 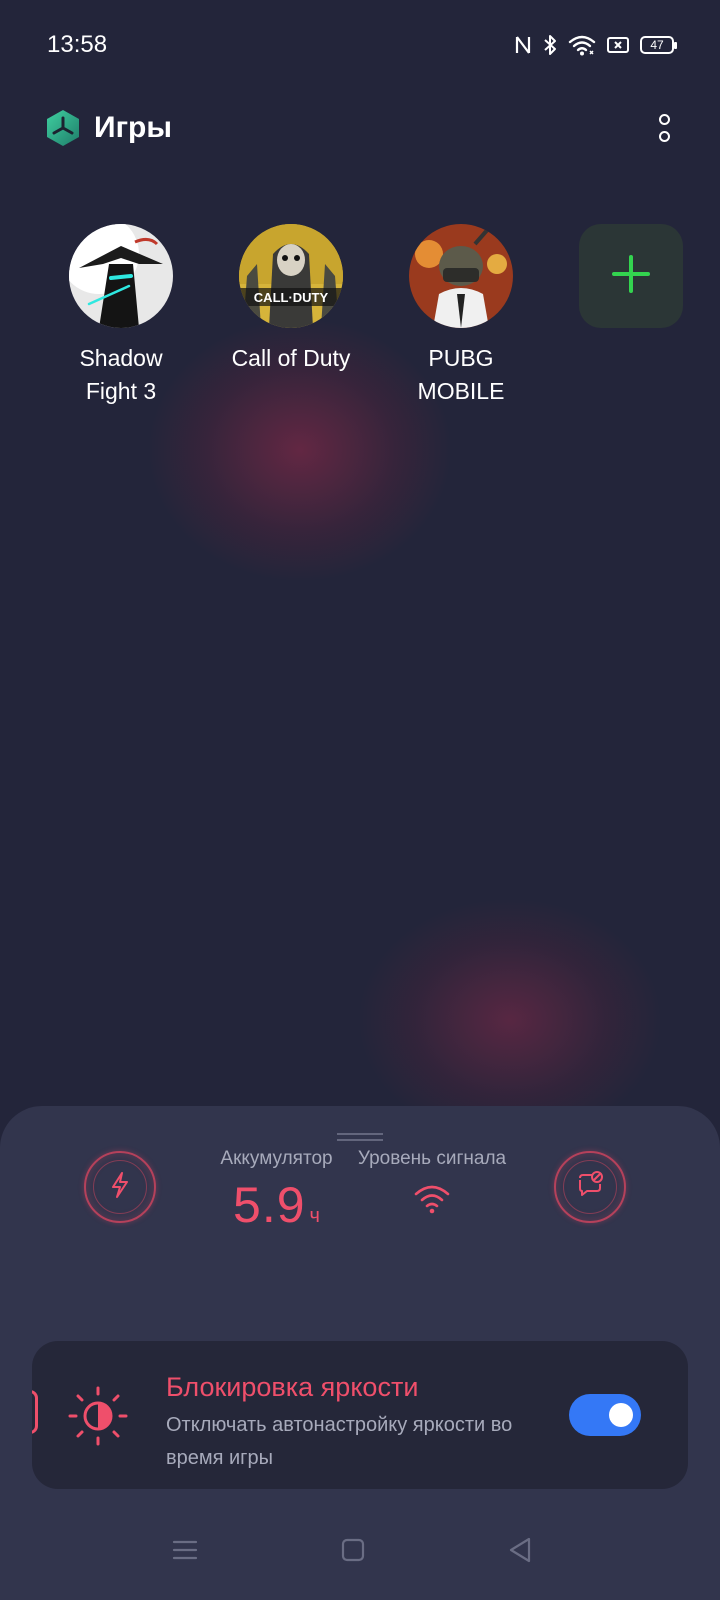 I want to click on nfc-icon, so click(x=523, y=45).